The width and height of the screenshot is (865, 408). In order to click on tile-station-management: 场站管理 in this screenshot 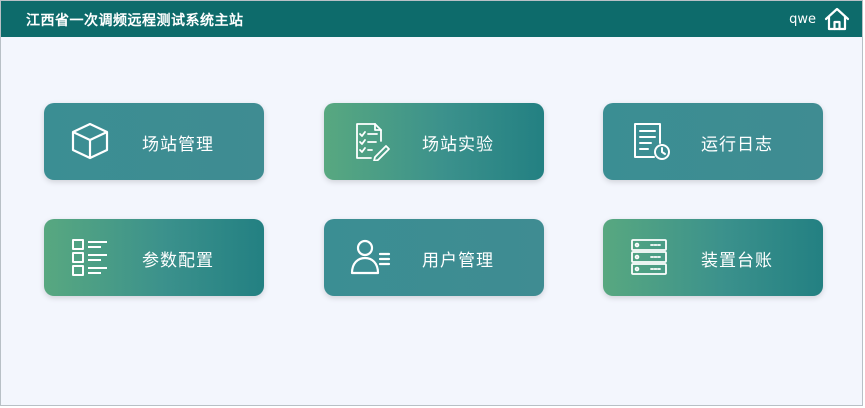, I will do `click(154, 141)`.